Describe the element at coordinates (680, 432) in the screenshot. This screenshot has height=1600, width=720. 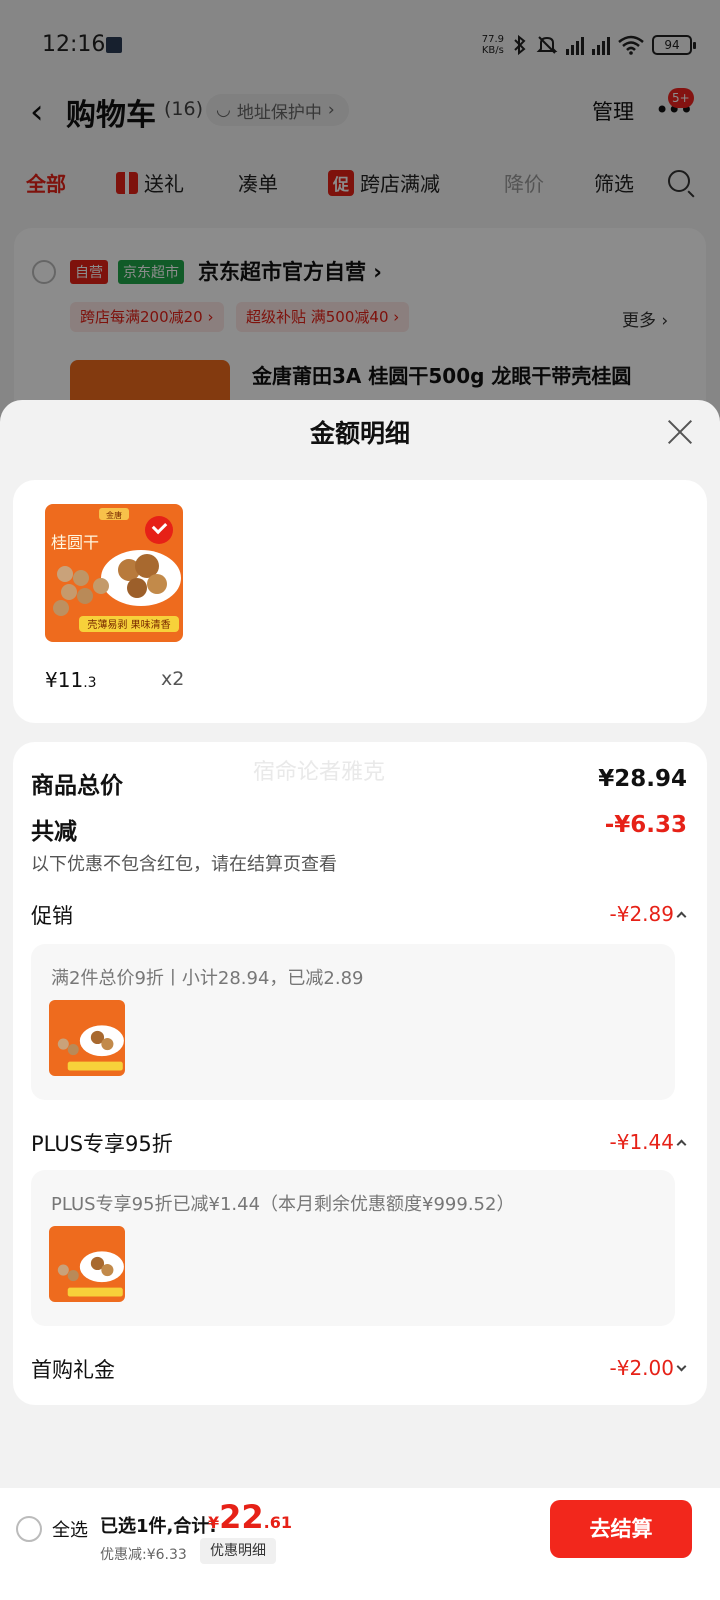
I see `close-icon` at that location.